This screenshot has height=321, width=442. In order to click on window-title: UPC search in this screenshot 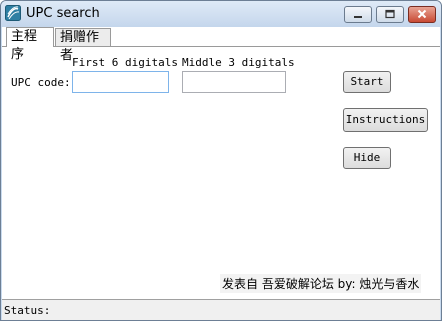, I will do `click(63, 13)`.